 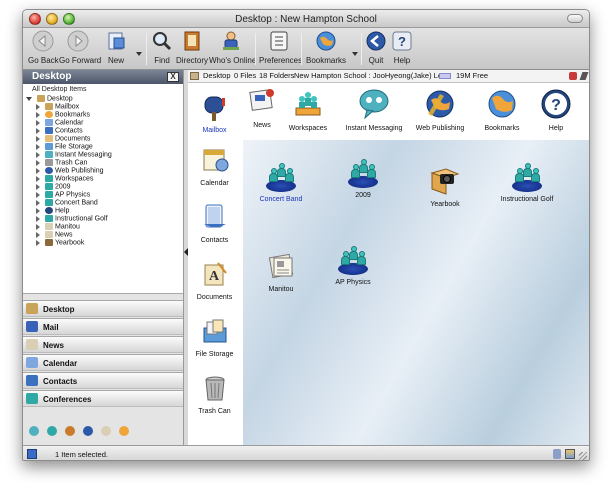 I want to click on go-back-button: Go Back, so click(x=43, y=47).